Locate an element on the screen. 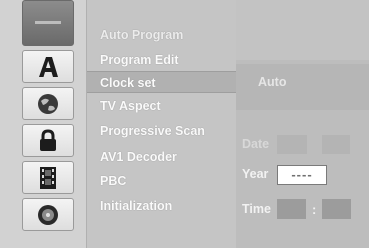 This screenshot has height=248, width=369. clock-mode-option is located at coordinates (302, 87).